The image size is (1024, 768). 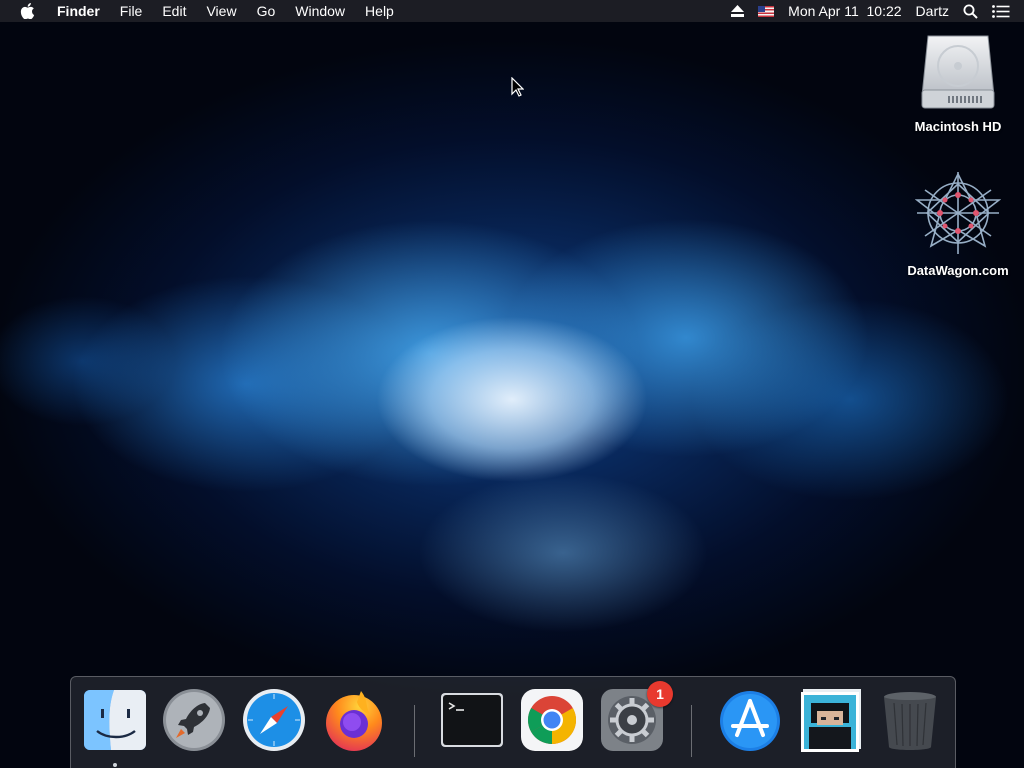 I want to click on desktop-icon-datawagon: DataWagon.com, so click(x=958, y=224).